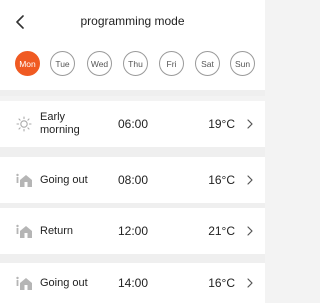 The image size is (320, 303). What do you see at coordinates (62, 63) in the screenshot?
I see `day-tue: Tue` at bounding box center [62, 63].